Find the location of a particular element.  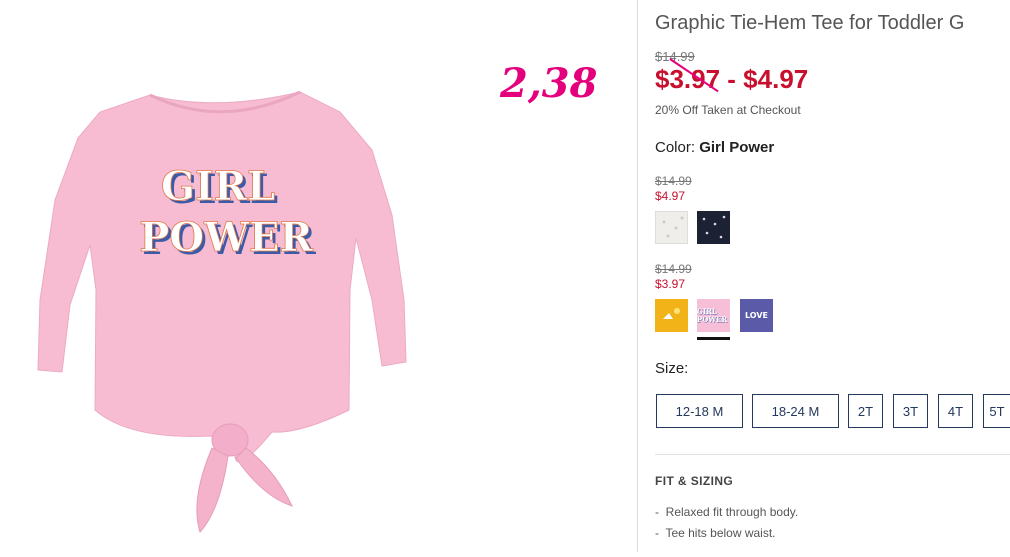

navy-swatch-pattern is located at coordinates (714, 227).